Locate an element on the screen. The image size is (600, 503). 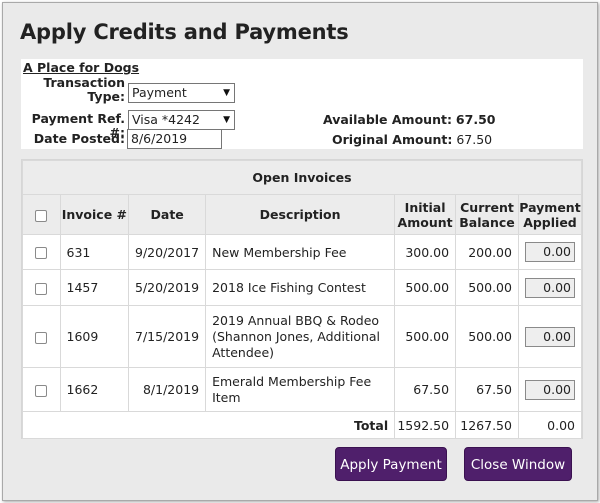
original-amount-value: 67.50 is located at coordinates (474, 139).